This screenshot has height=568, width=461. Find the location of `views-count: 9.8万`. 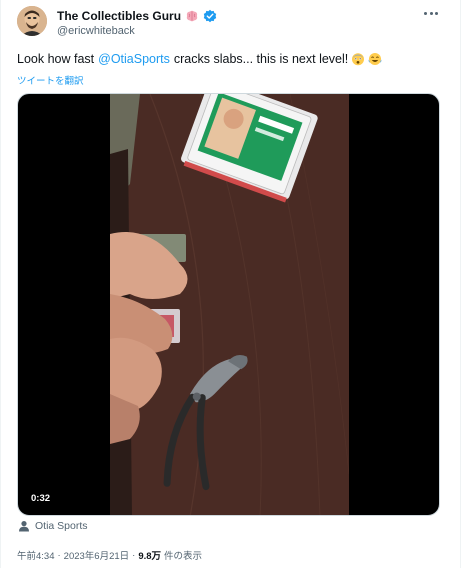

views-count: 9.8万 is located at coordinates (150, 556).